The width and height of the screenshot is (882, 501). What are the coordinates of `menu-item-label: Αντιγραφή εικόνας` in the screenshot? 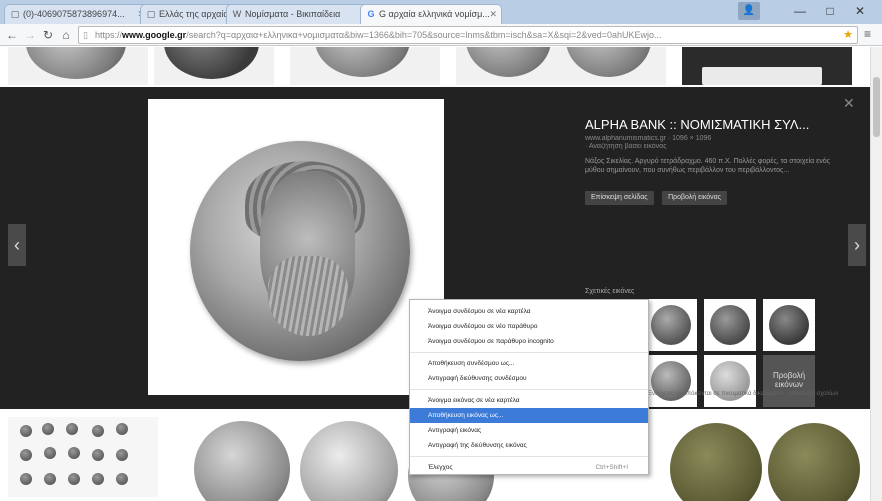 It's located at (455, 430).